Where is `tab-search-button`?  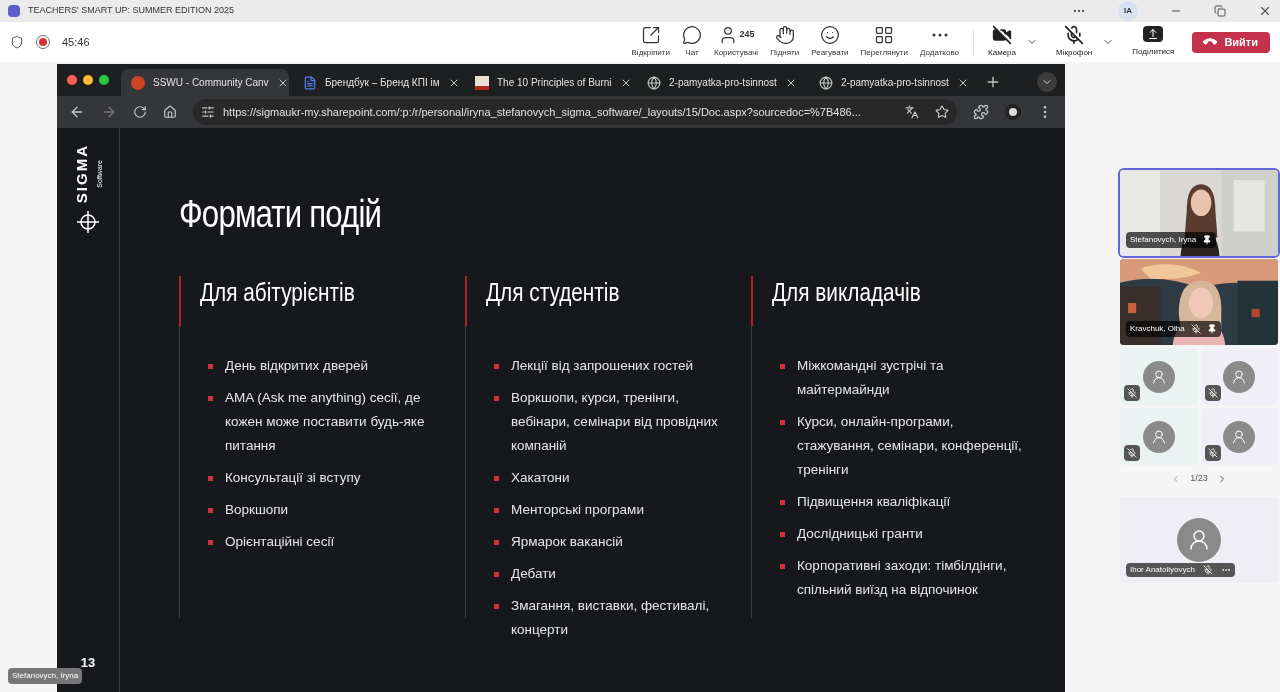 tab-search-button is located at coordinates (1047, 82).